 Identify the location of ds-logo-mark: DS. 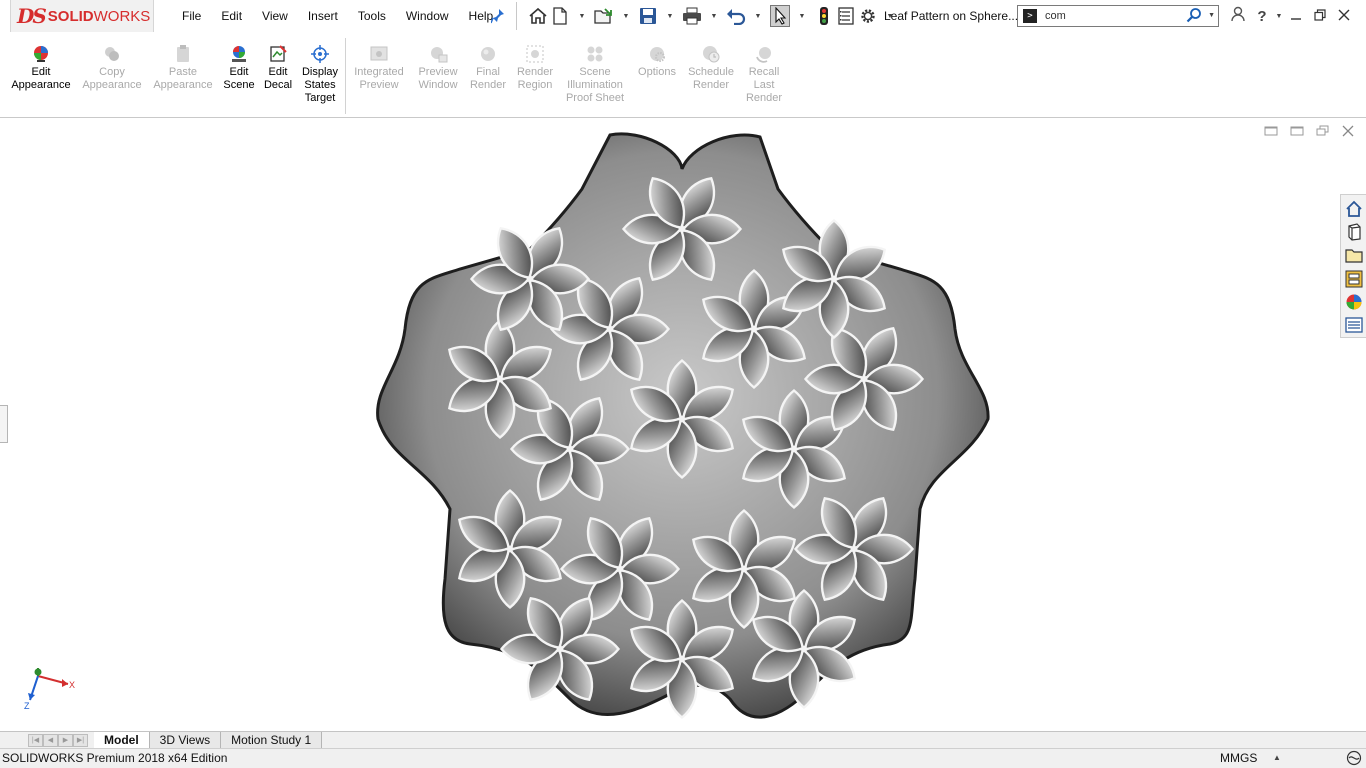
(32, 16).